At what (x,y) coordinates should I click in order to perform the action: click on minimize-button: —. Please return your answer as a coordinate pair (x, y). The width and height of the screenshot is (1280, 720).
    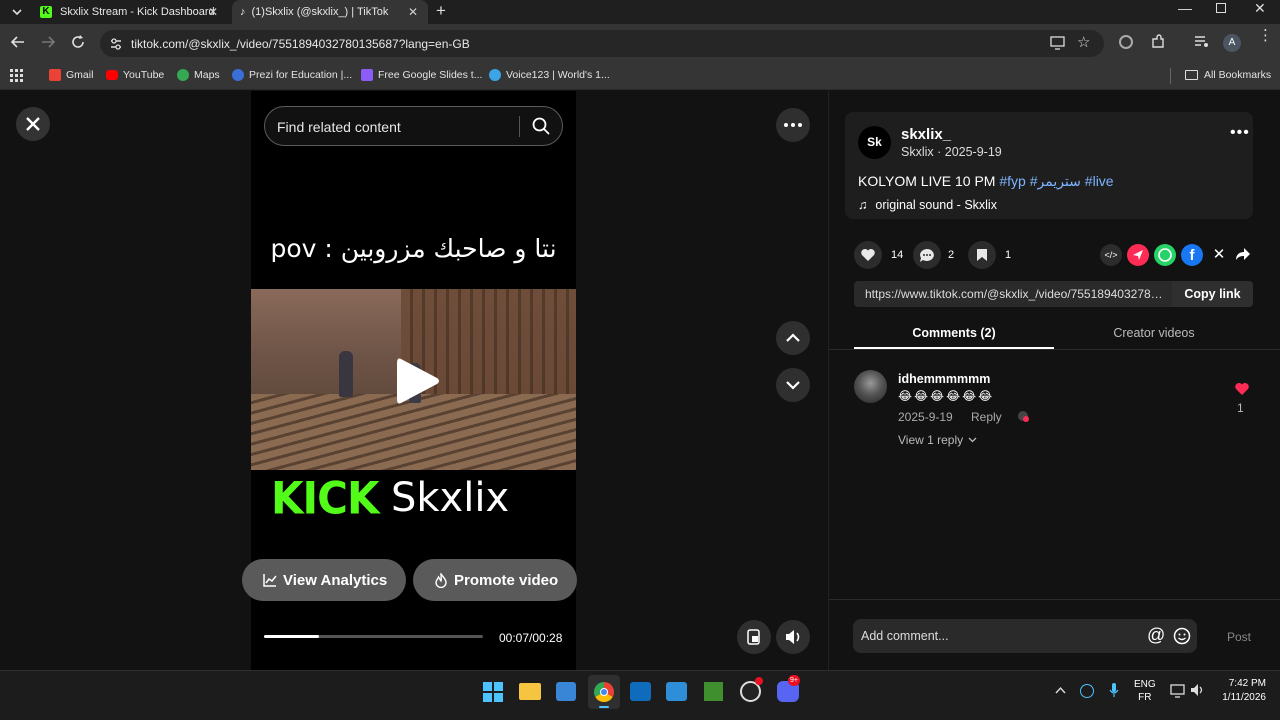
    Looking at the image, I should click on (1185, 8).